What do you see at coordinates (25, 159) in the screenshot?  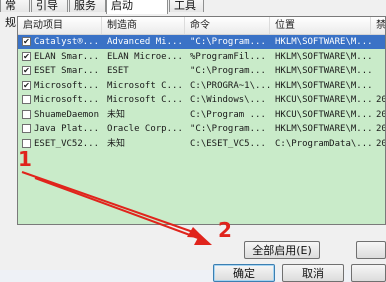 I see `annotation-label-1: 1` at bounding box center [25, 159].